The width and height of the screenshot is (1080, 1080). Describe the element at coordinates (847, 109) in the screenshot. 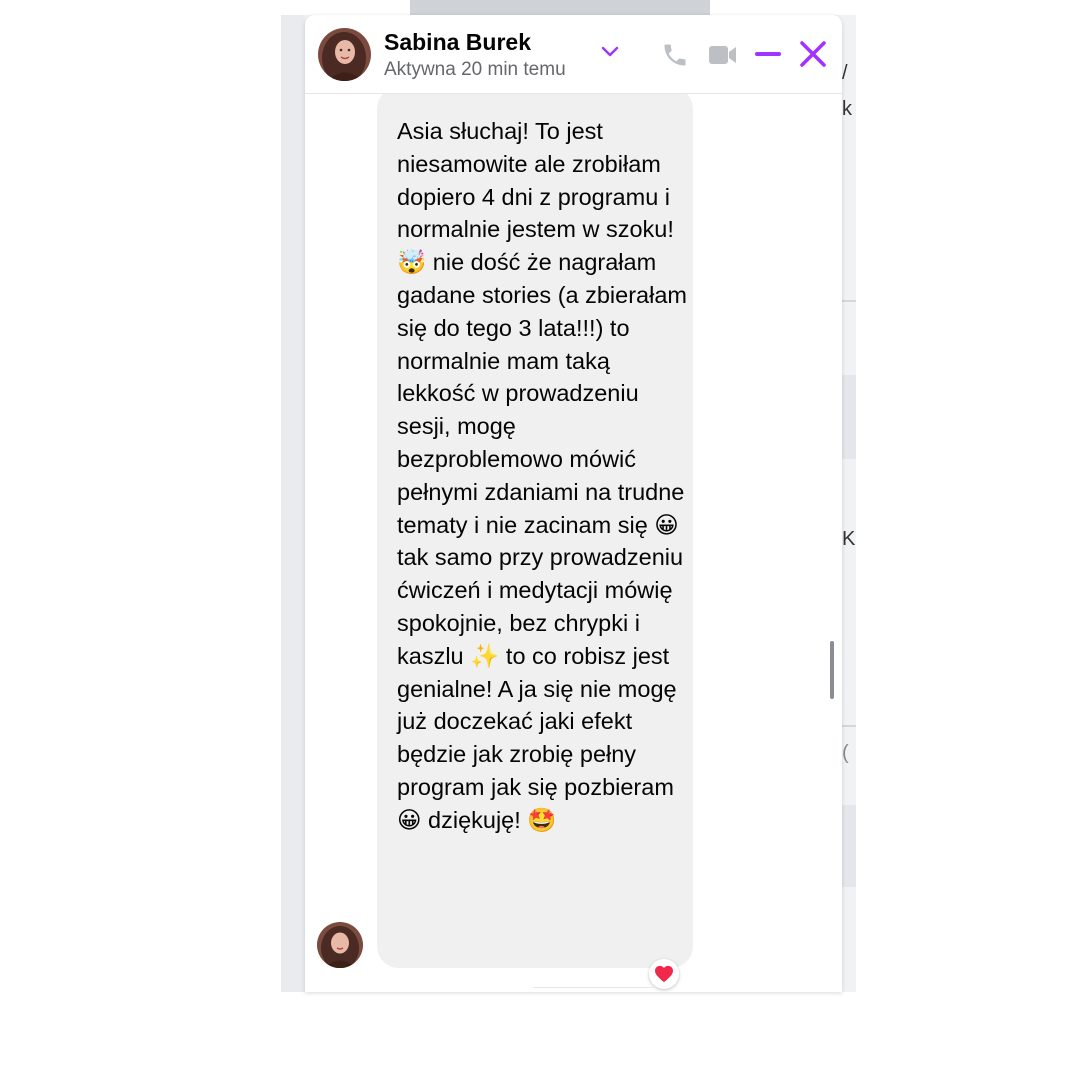

I see `background-text-fragment: k` at that location.